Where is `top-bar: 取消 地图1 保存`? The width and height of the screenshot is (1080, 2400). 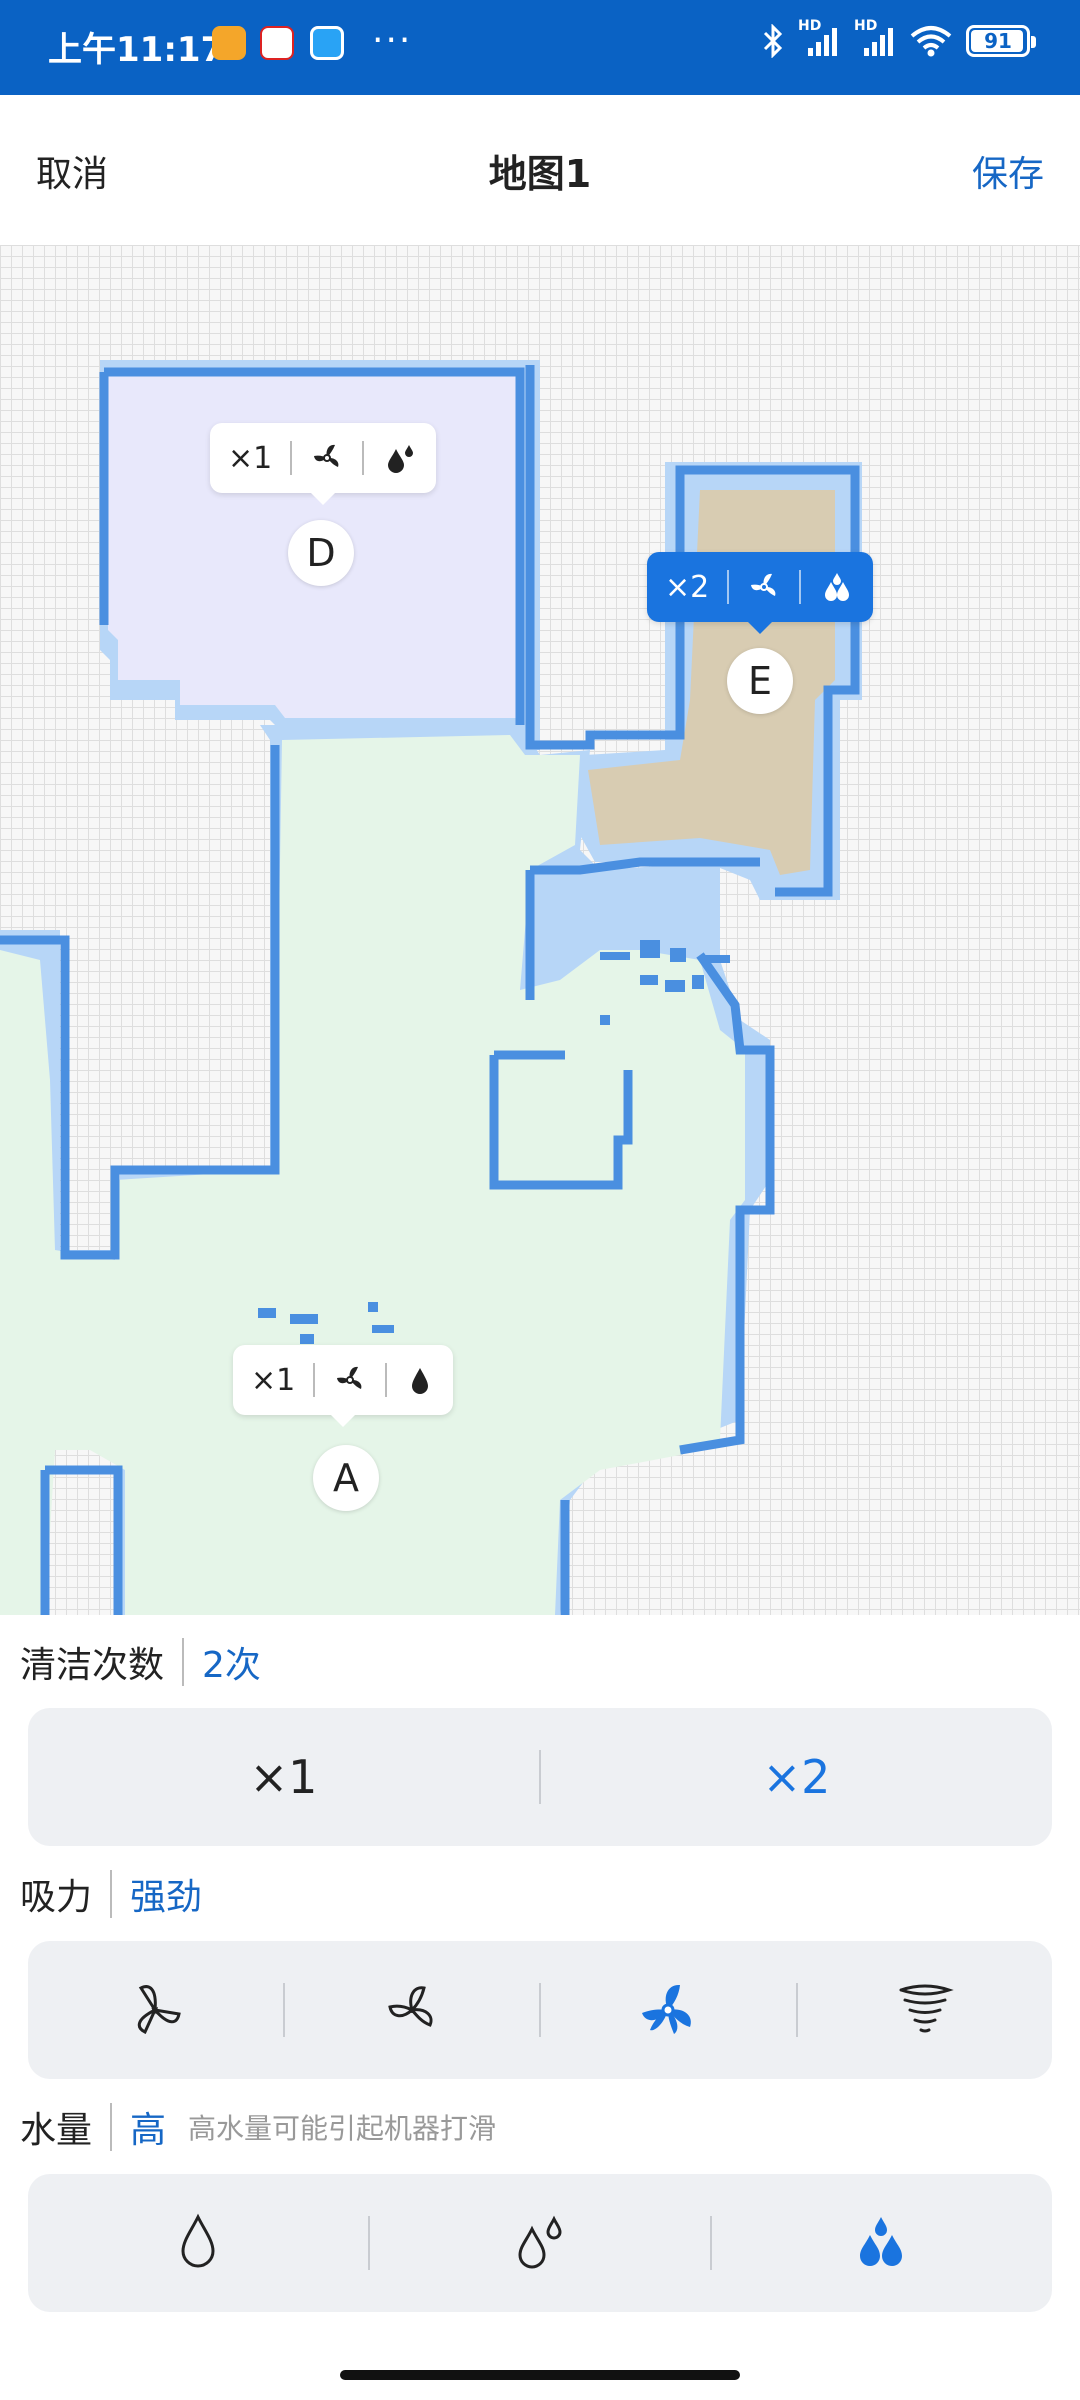
top-bar: 取消 地图1 保存 is located at coordinates (540, 170).